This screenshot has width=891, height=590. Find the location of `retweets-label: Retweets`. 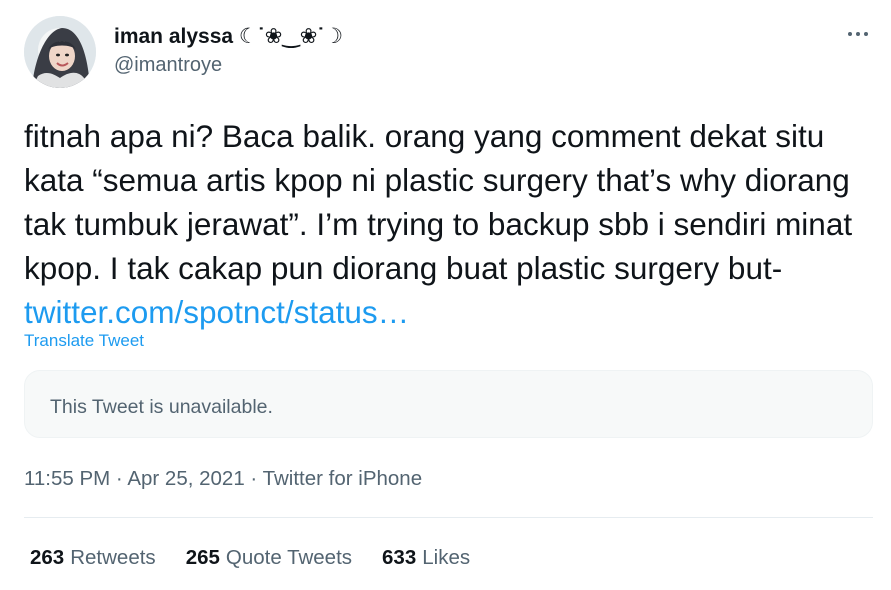

retweets-label: Retweets is located at coordinates (113, 557).